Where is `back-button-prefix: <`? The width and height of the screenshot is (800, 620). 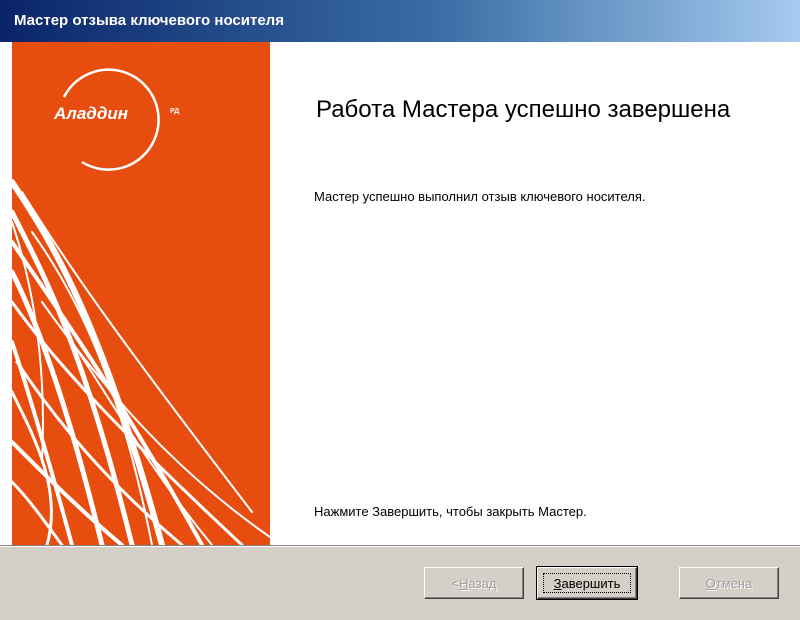
back-button-prefix: < is located at coordinates (455, 583).